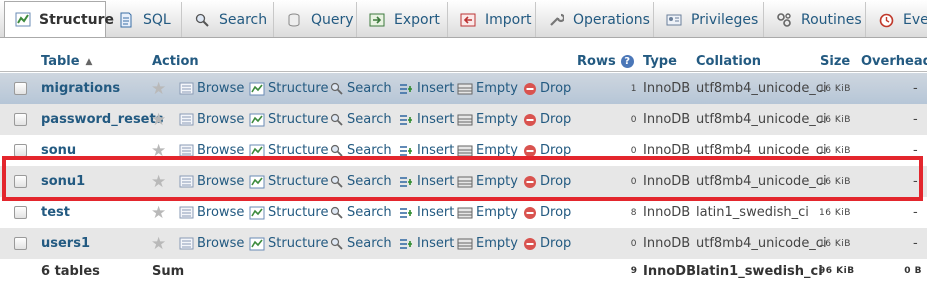 This screenshot has height=284, width=927. Describe the element at coordinates (897, 19) in the screenshot. I see `tab-events: Eve` at that location.